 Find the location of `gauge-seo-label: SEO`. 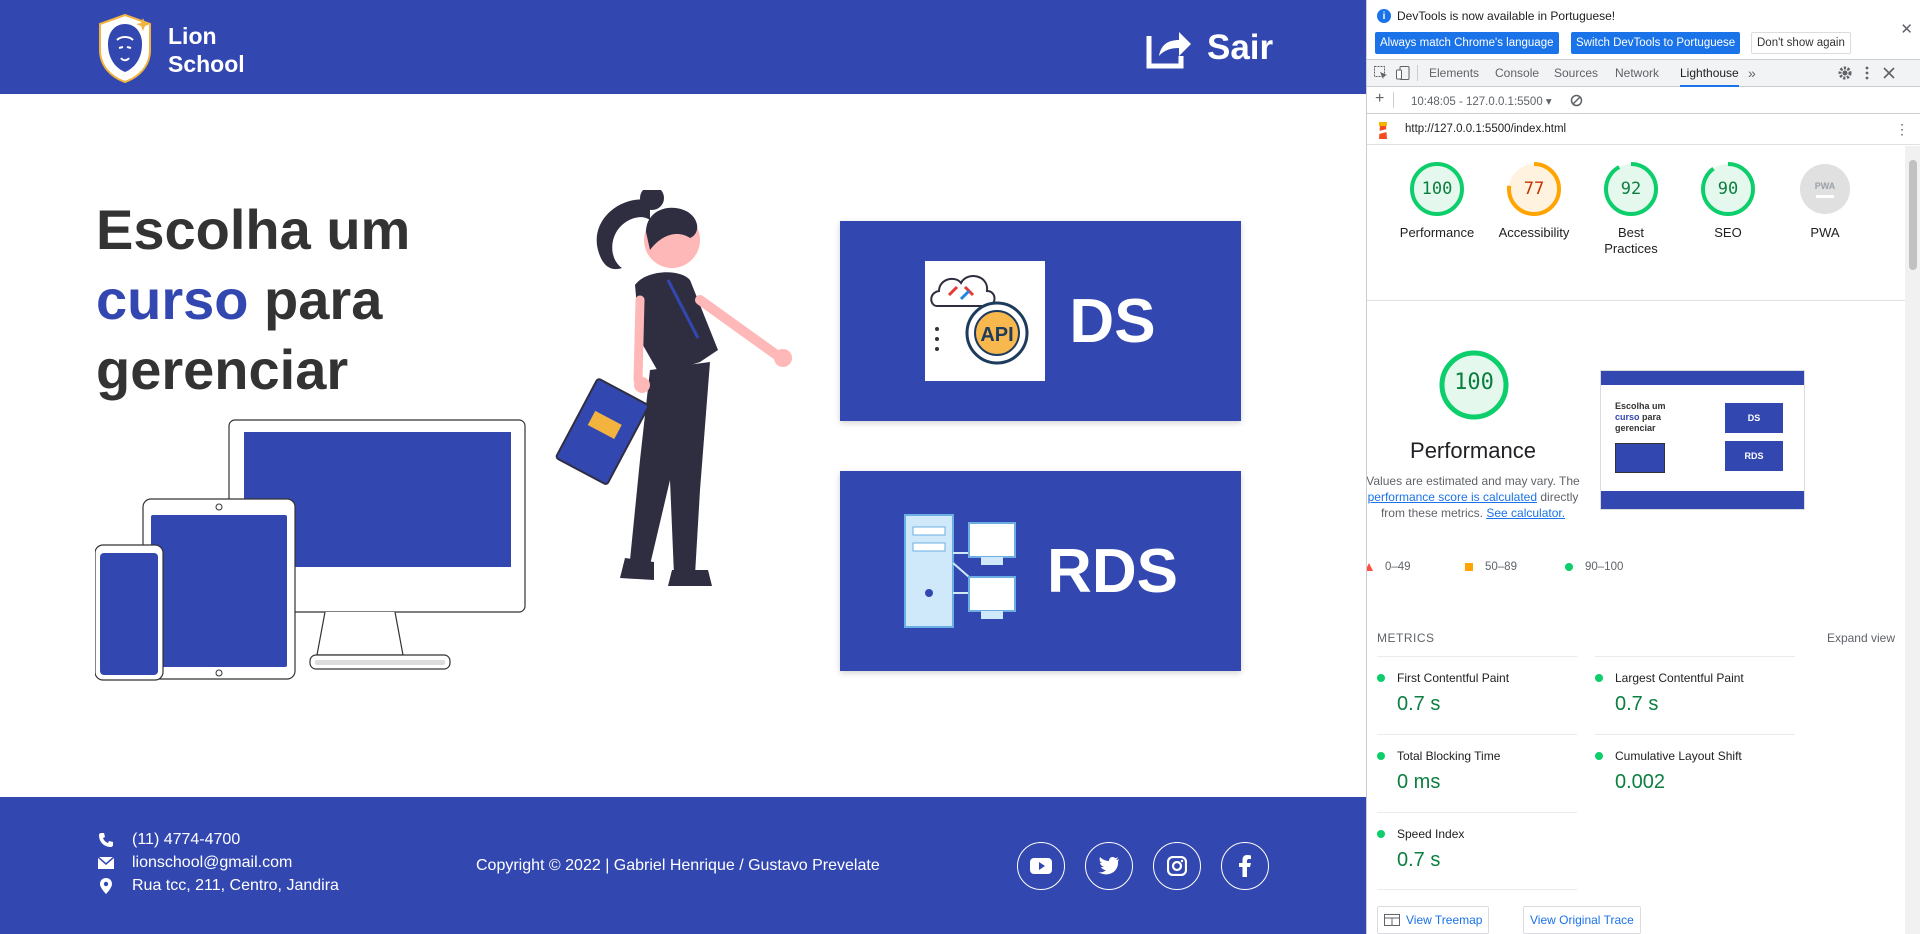

gauge-seo-label: SEO is located at coordinates (1728, 232).